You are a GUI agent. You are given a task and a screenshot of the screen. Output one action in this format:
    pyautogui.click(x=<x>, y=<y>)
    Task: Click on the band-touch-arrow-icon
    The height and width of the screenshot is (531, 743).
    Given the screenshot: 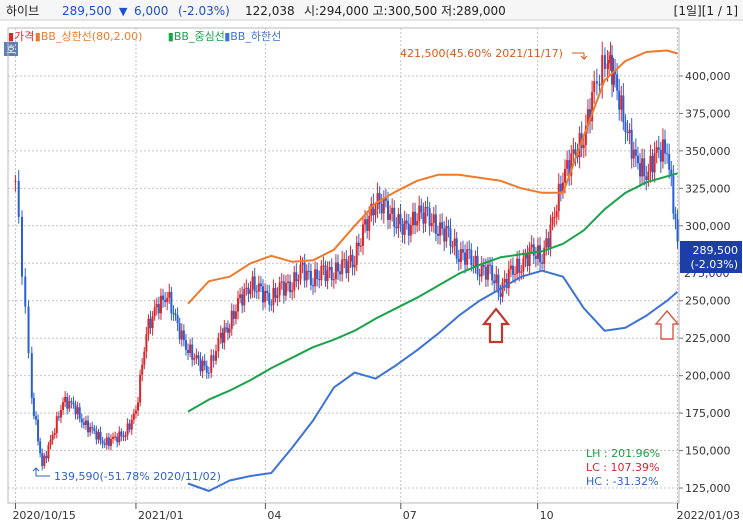 What is the action you would take?
    pyautogui.click(x=667, y=324)
    